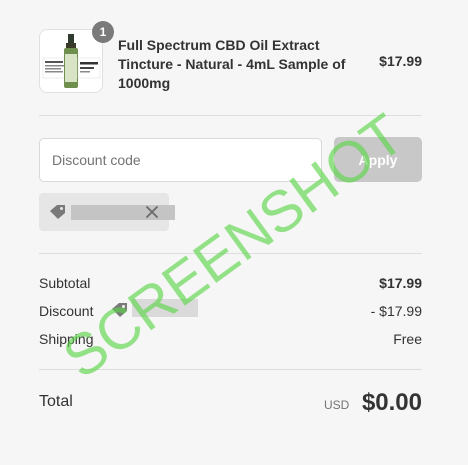 The width and height of the screenshot is (468, 465). What do you see at coordinates (152, 212) in the screenshot?
I see `close-icon` at bounding box center [152, 212].